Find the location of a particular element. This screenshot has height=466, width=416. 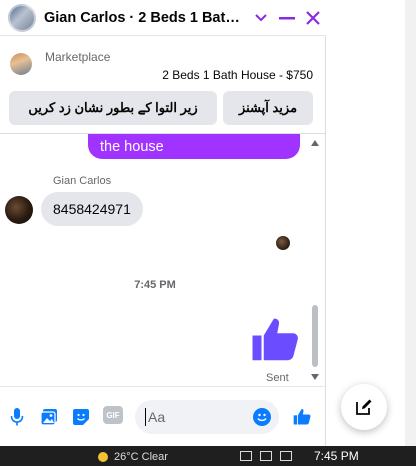

outgoing-message-partial: the house is located at coordinates (194, 146).